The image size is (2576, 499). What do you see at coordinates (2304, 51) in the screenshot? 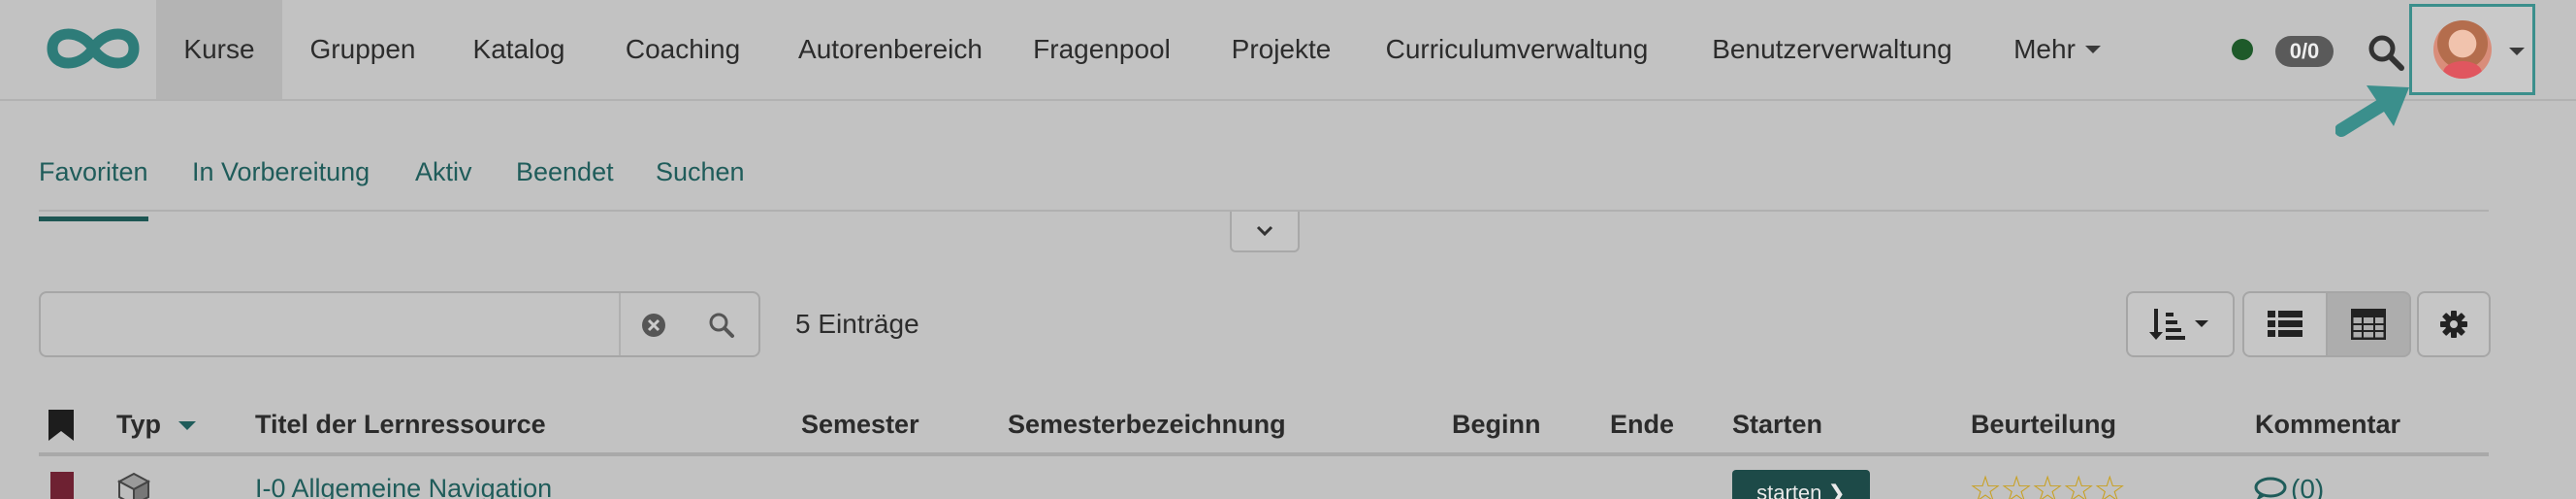
I see `notification-counter-badge: 0/0` at bounding box center [2304, 51].